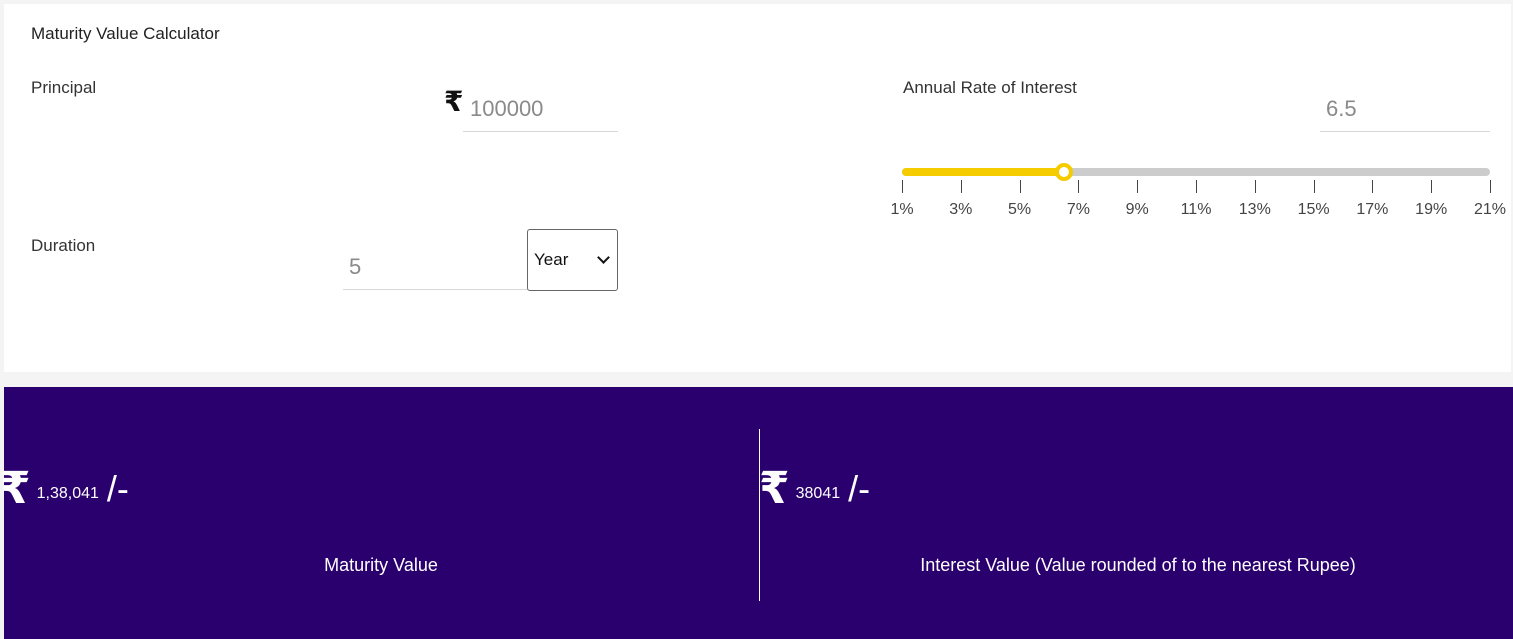  What do you see at coordinates (125, 33) in the screenshot?
I see `page-title: Maturity Value Calculator` at bounding box center [125, 33].